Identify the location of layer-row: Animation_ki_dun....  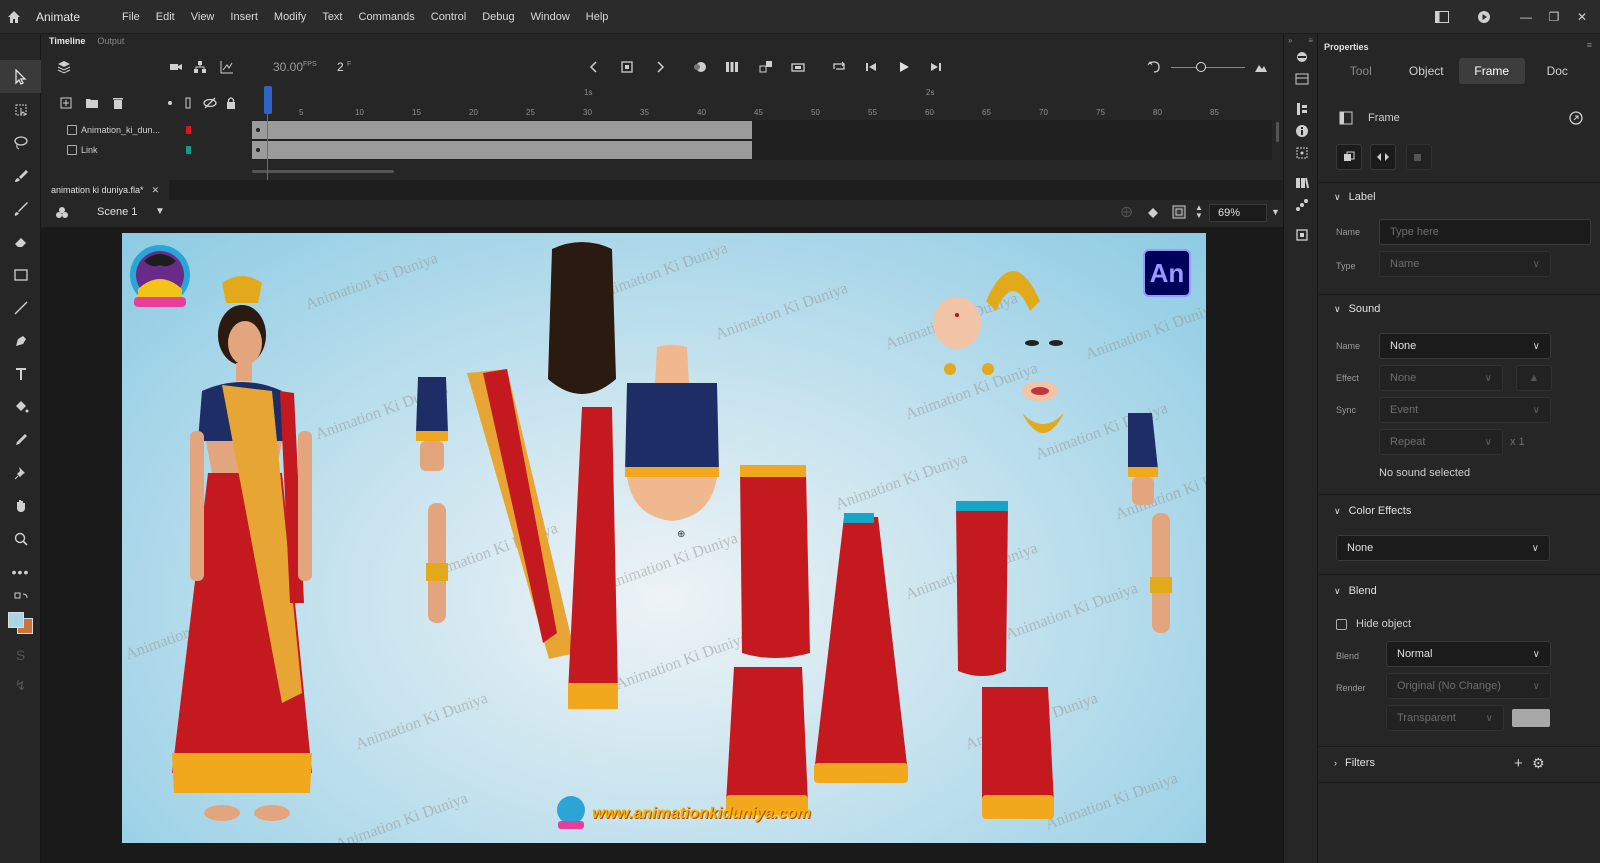
(146, 130).